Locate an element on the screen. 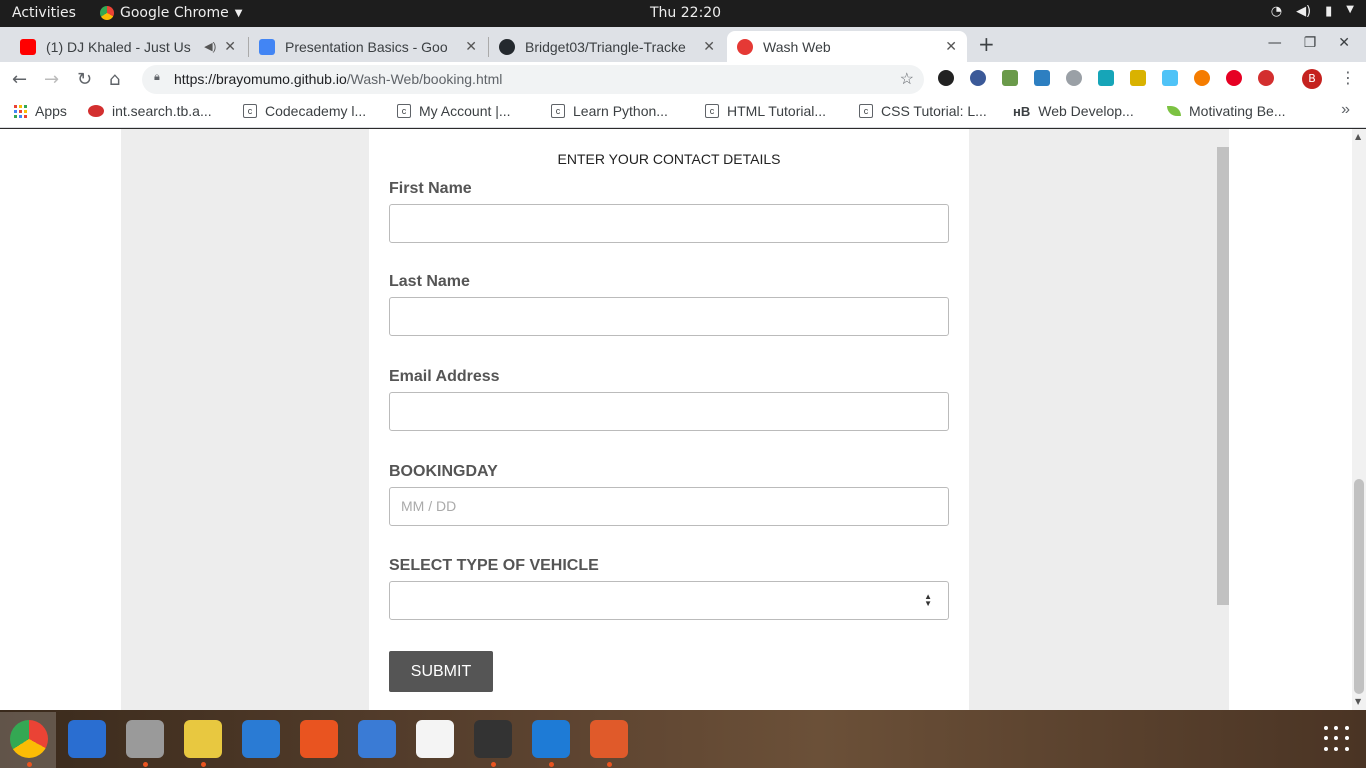 The image size is (1366, 768). battery-icon: ▮ is located at coordinates (1329, 11).